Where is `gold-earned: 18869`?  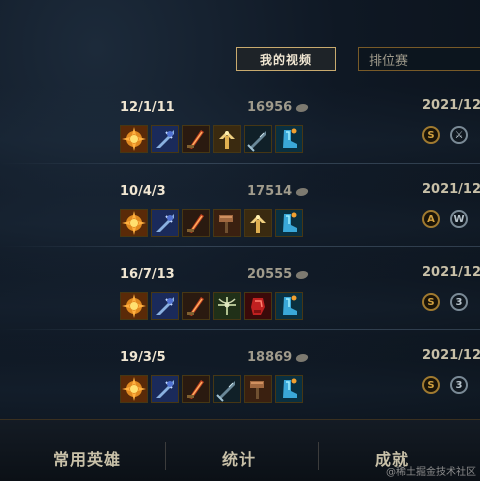
gold-earned: 18869 is located at coordinates (278, 357).